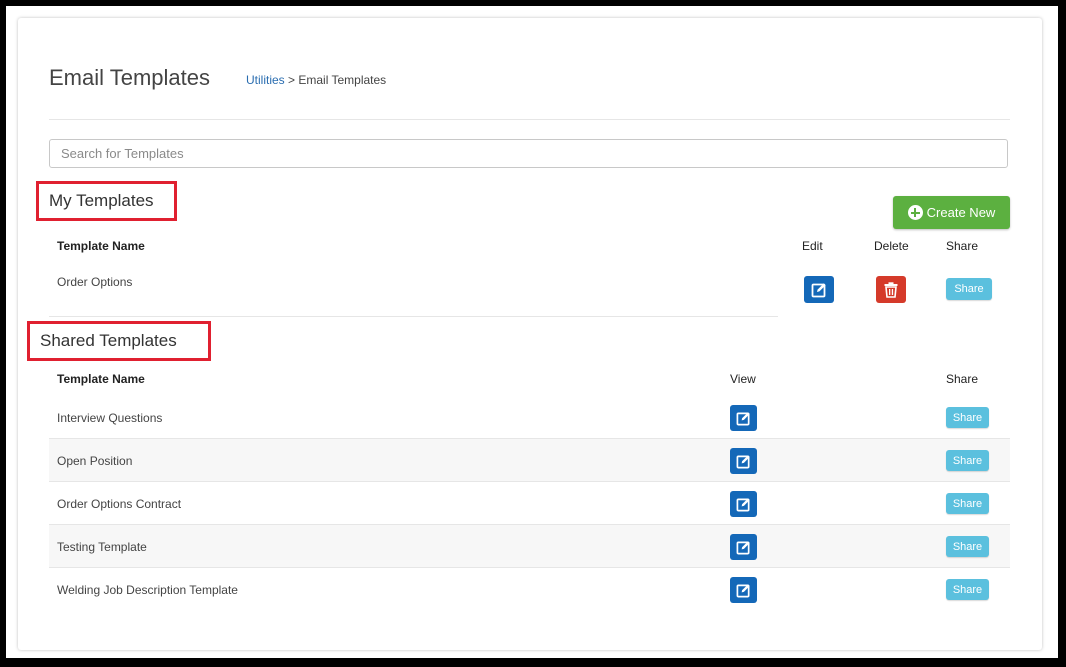 The width and height of the screenshot is (1066, 667). Describe the element at coordinates (119, 341) in the screenshot. I see `shared-templates-title: Shared Templates` at that location.